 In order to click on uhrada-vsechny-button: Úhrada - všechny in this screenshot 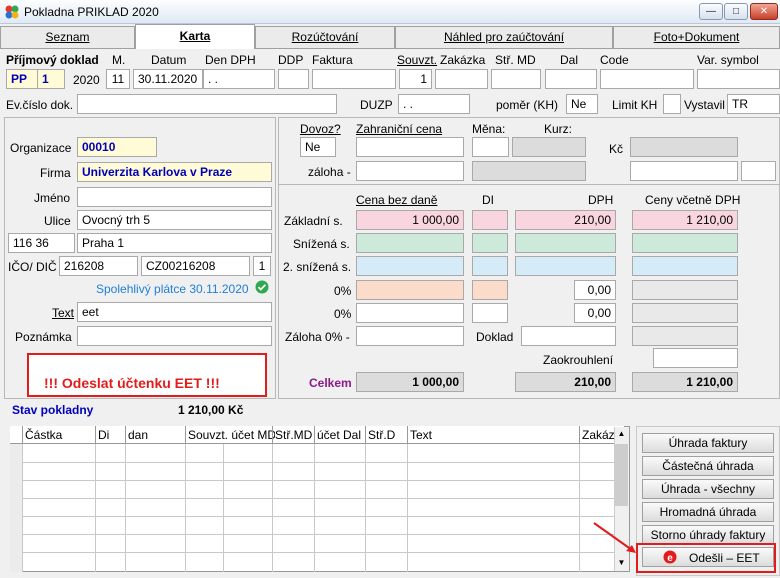, I will do `click(708, 489)`.